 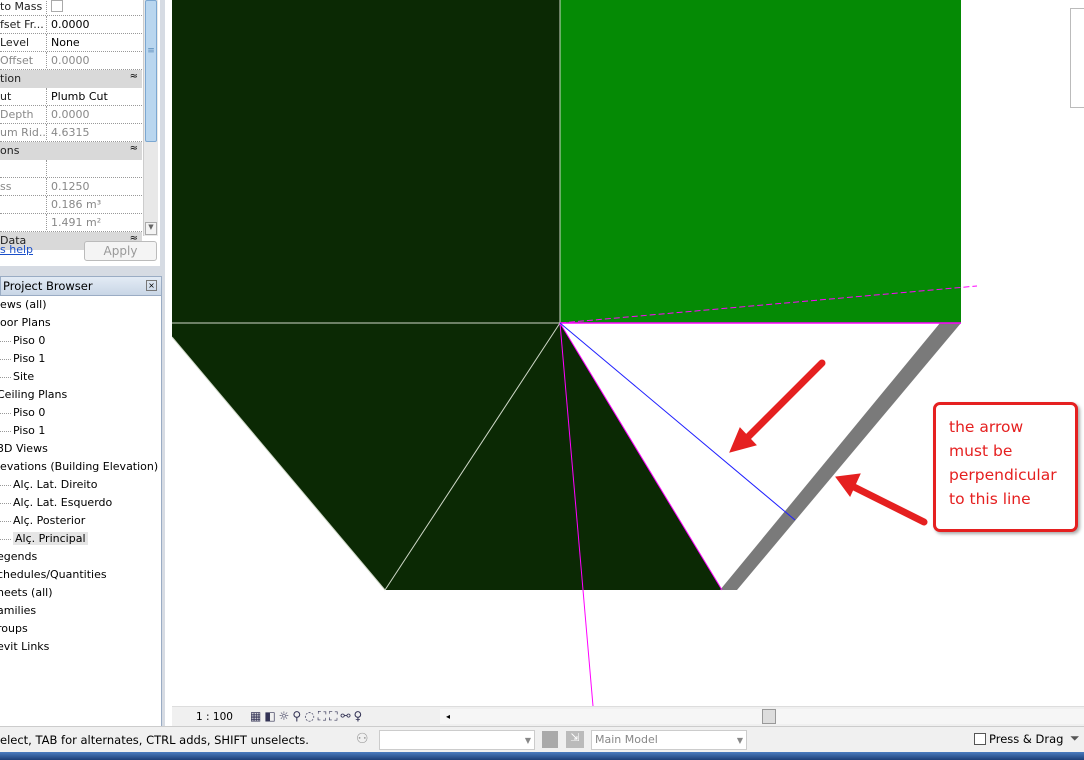 What do you see at coordinates (49, 520) in the screenshot?
I see `tree-item: Alç. Posterior` at bounding box center [49, 520].